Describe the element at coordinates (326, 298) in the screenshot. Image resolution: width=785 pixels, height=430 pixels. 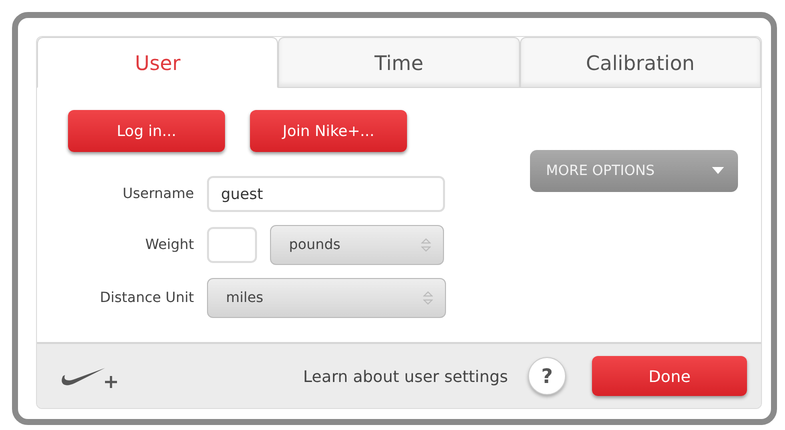
I see `distance-unit-select: miles` at that location.